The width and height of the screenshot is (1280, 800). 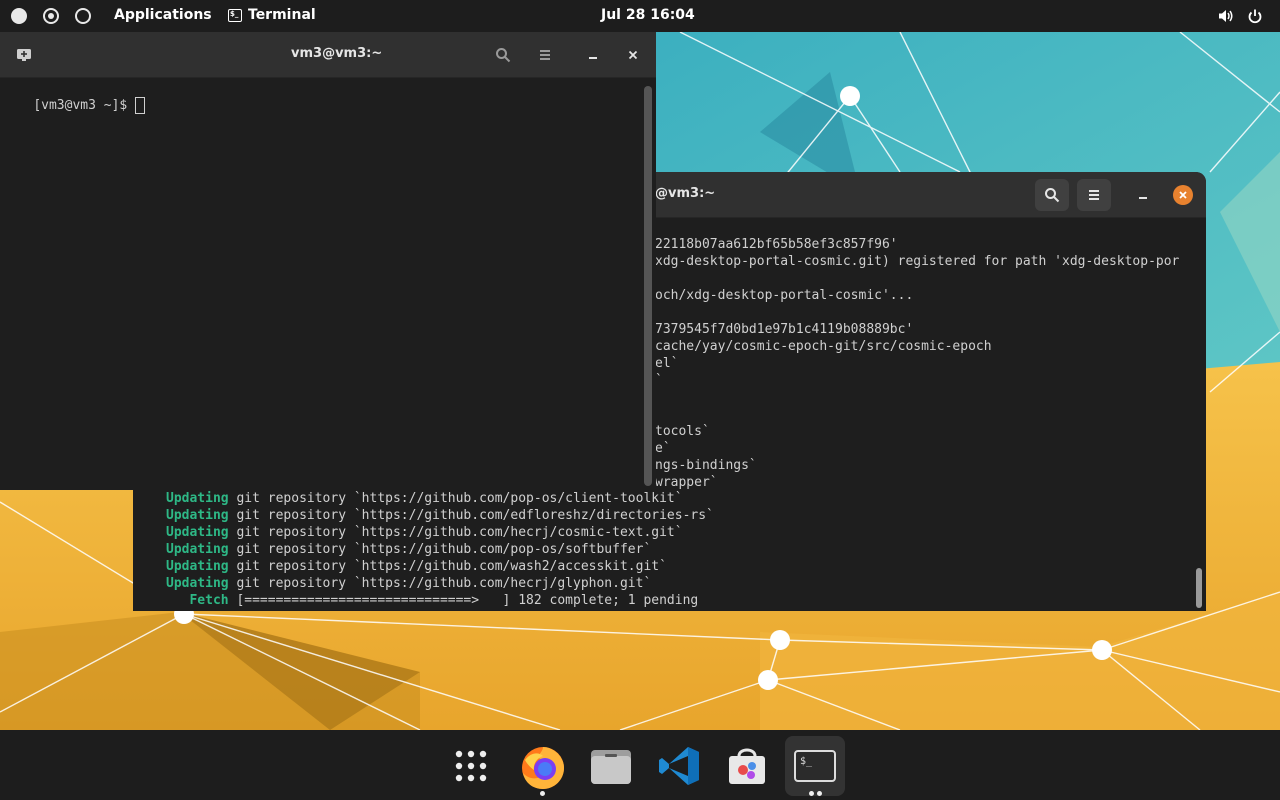 What do you see at coordinates (84, 105) in the screenshot?
I see `shell-prompt: [vm3@vm3 ~]$` at bounding box center [84, 105].